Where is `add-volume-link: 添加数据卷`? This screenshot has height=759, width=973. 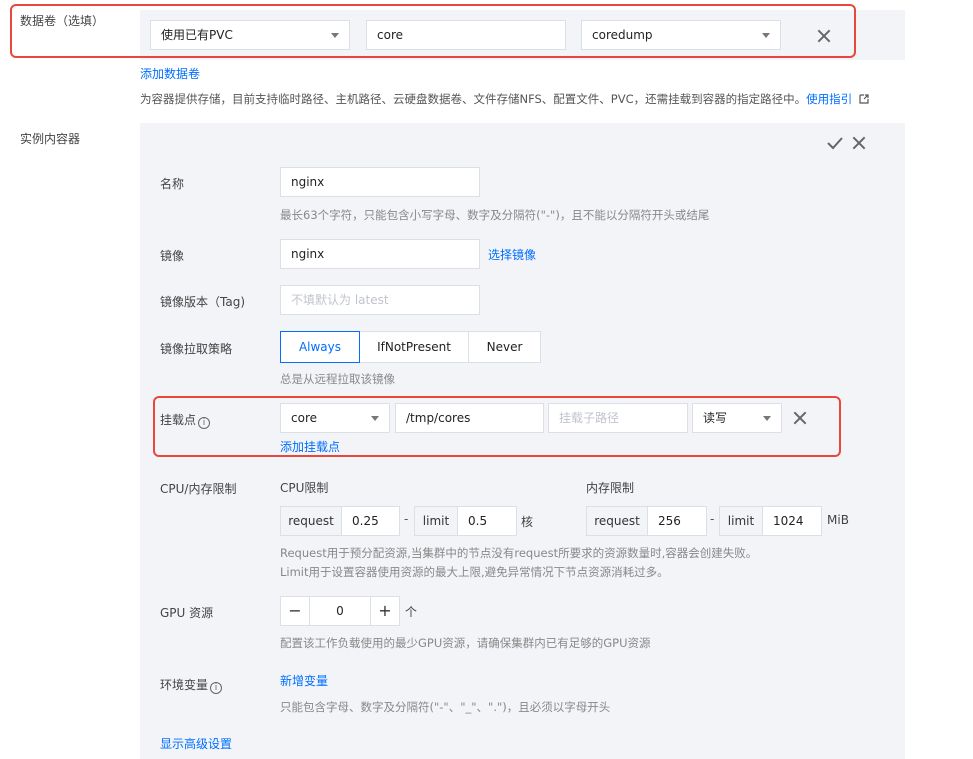
add-volume-link: 添加数据卷 is located at coordinates (170, 73).